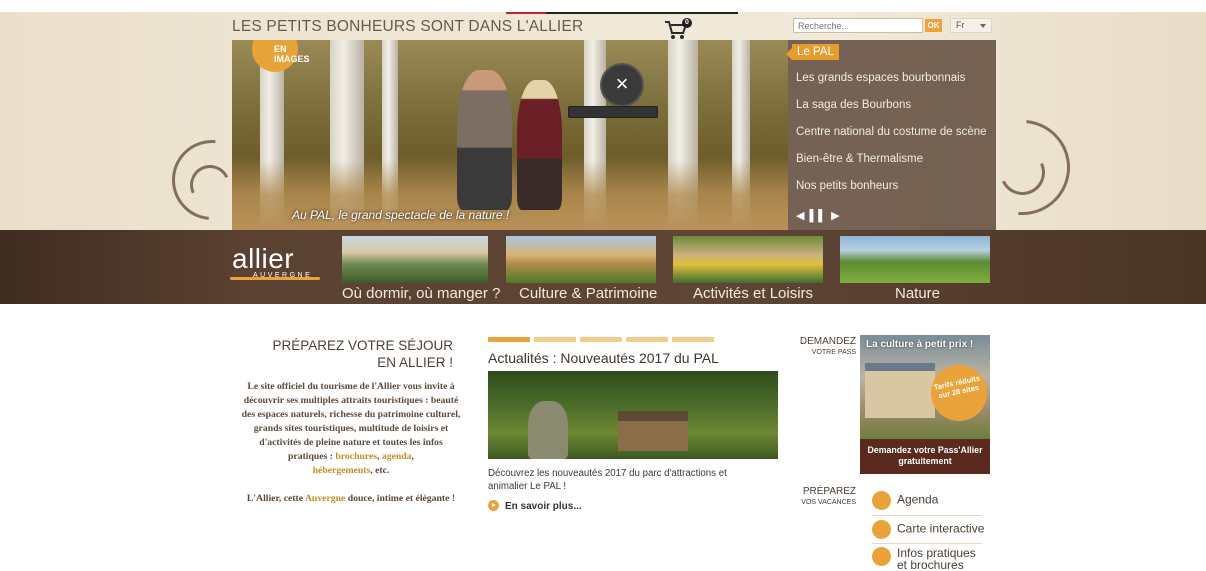 Image resolution: width=1206 pixels, height=571 pixels. What do you see at coordinates (941, 528) in the screenshot?
I see `tool-label: Carte interactive` at bounding box center [941, 528].